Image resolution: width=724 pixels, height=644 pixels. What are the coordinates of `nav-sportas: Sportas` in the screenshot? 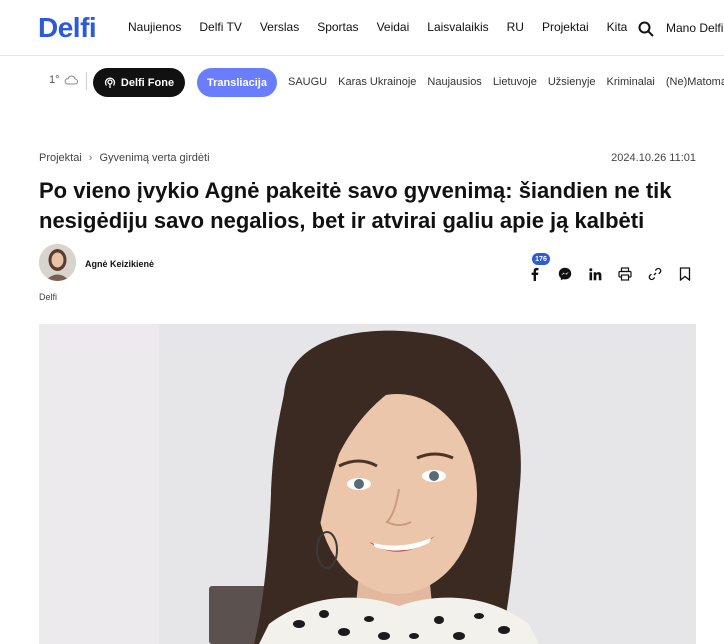 It's located at (337, 27).